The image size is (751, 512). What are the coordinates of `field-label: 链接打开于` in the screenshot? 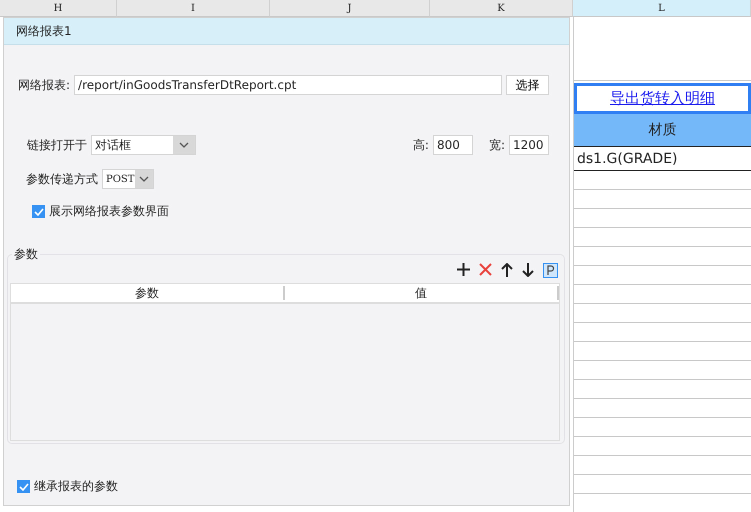 It's located at (57, 145).